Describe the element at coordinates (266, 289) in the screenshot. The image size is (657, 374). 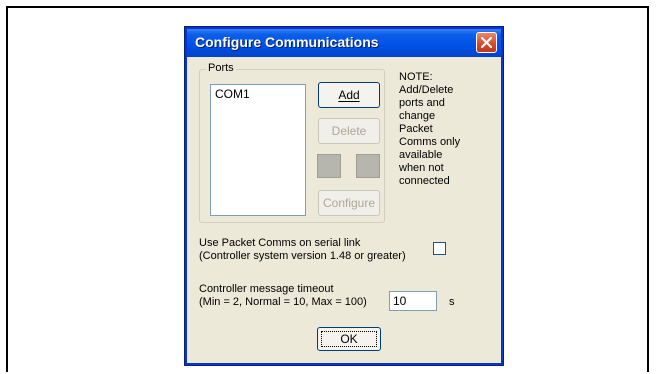
I see `timeout-label-line1: Controller message timeout` at that location.